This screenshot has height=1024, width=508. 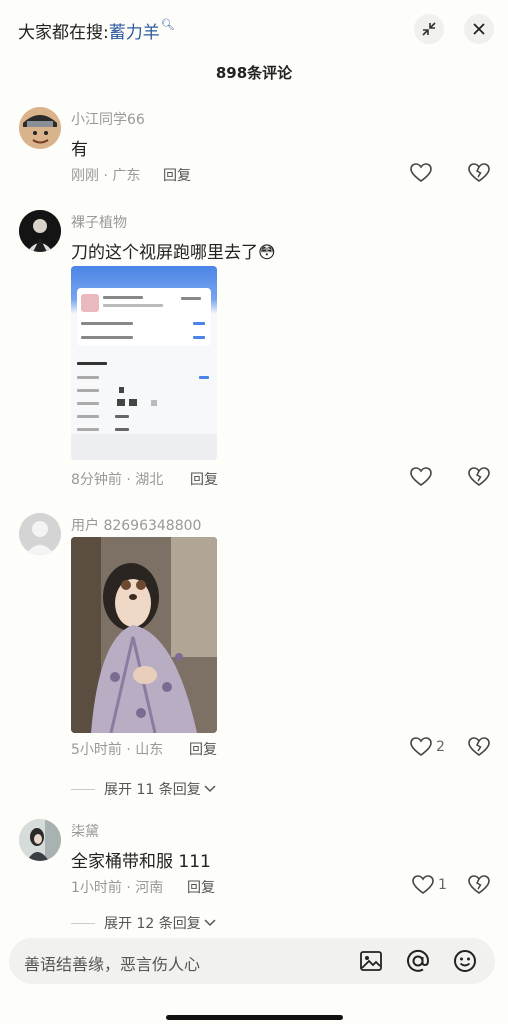 What do you see at coordinates (141, 862) in the screenshot?
I see `comment-text: 全家桶带和服 111` at bounding box center [141, 862].